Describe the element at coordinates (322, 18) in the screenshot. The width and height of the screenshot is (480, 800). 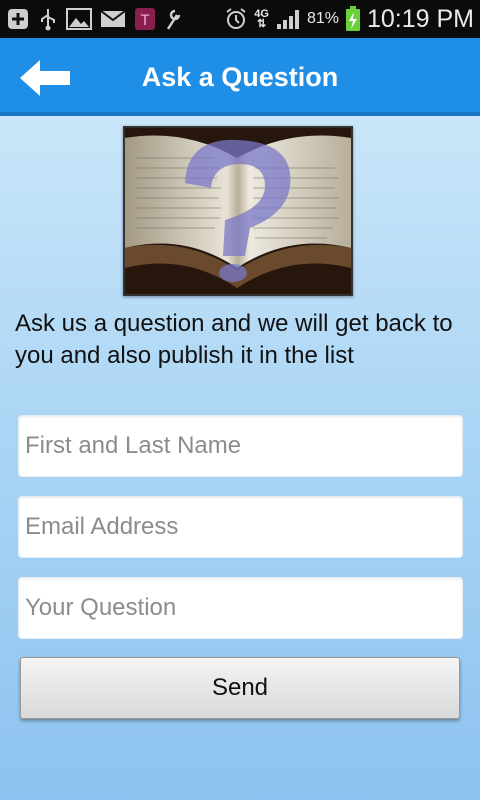
I see `battery-percent: 81%` at that location.